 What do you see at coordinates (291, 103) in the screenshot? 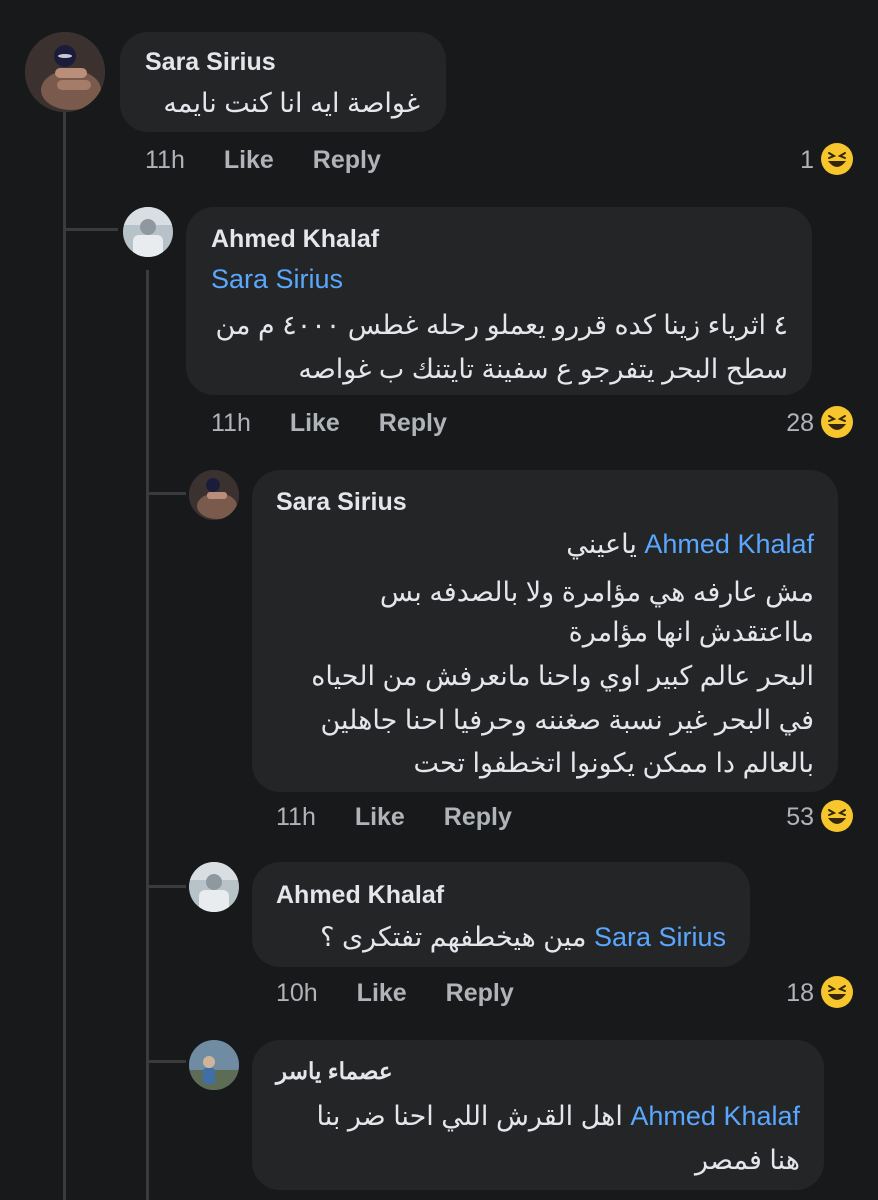
I see `comment-text: غواصة ايه انا كنت نايمه` at bounding box center [291, 103].